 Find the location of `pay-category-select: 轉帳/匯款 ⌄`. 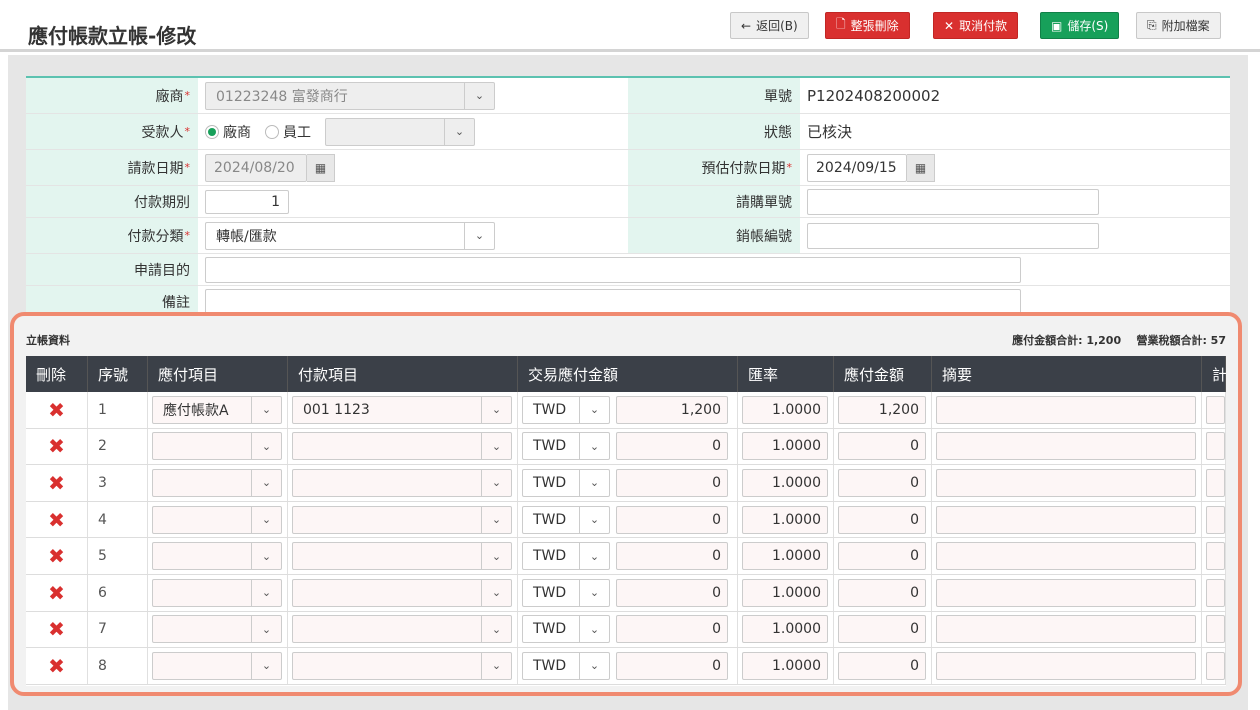

pay-category-select: 轉帳/匯款 ⌄ is located at coordinates (350, 235).